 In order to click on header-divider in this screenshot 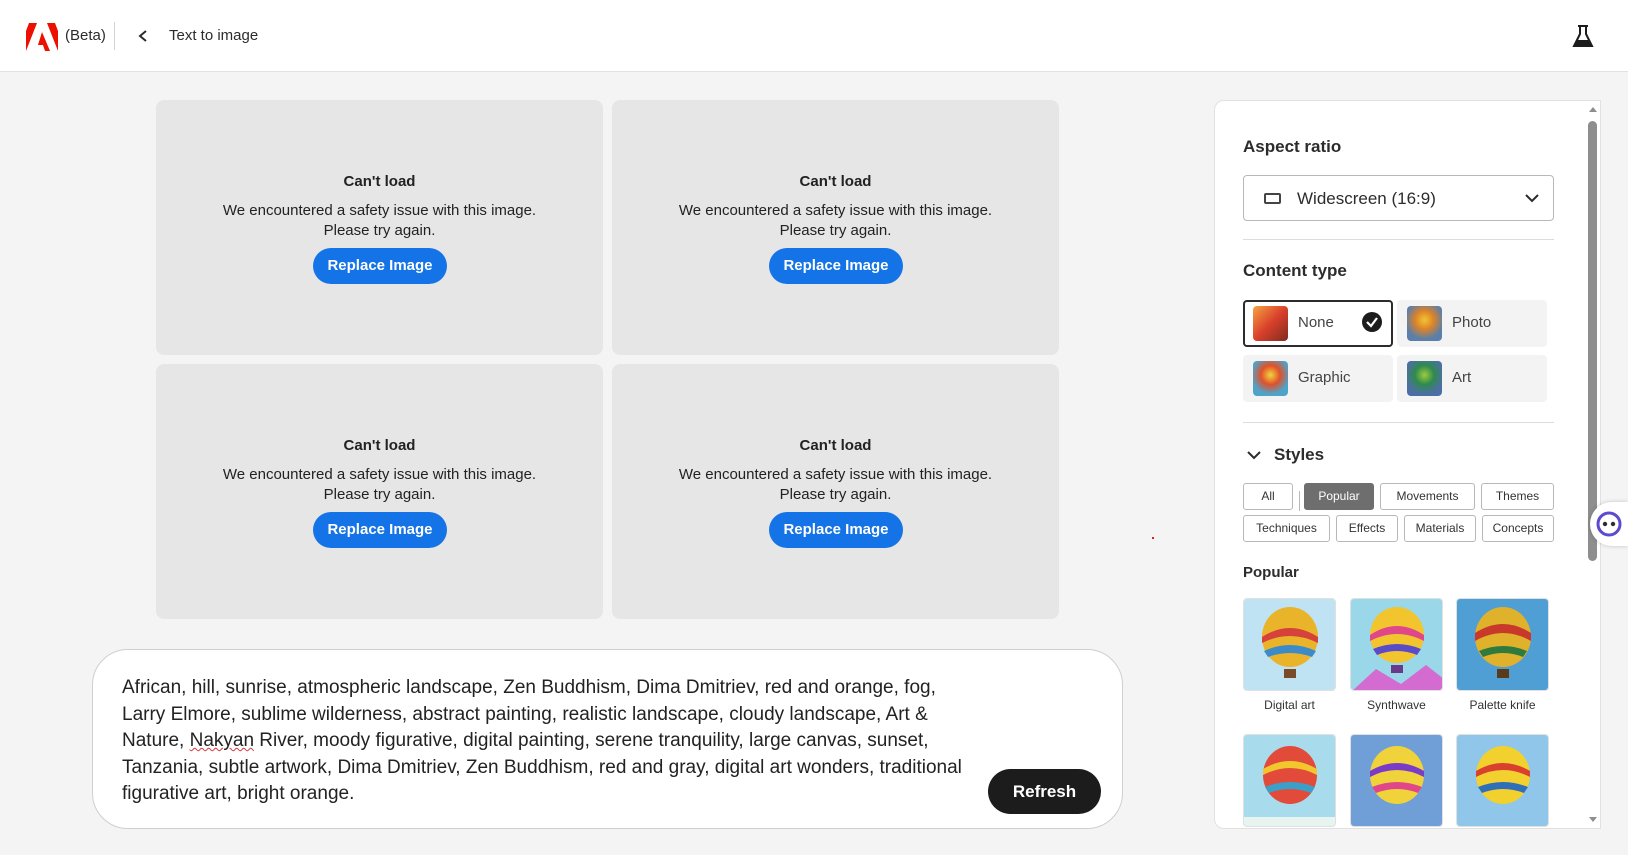, I will do `click(114, 36)`.